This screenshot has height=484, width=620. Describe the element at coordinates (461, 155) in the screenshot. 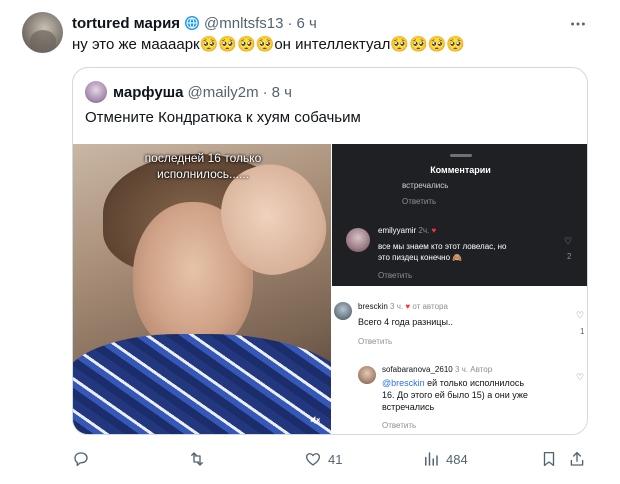

I see `sheet-handle` at that location.